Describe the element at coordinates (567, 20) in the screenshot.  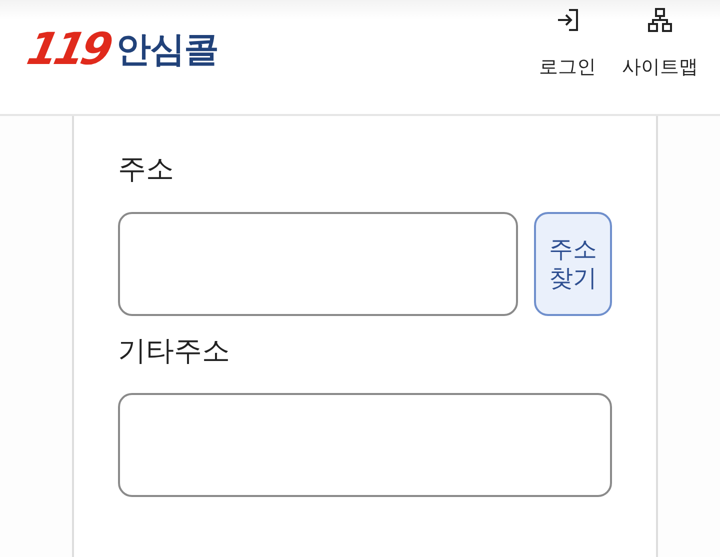
I see `login-icon` at that location.